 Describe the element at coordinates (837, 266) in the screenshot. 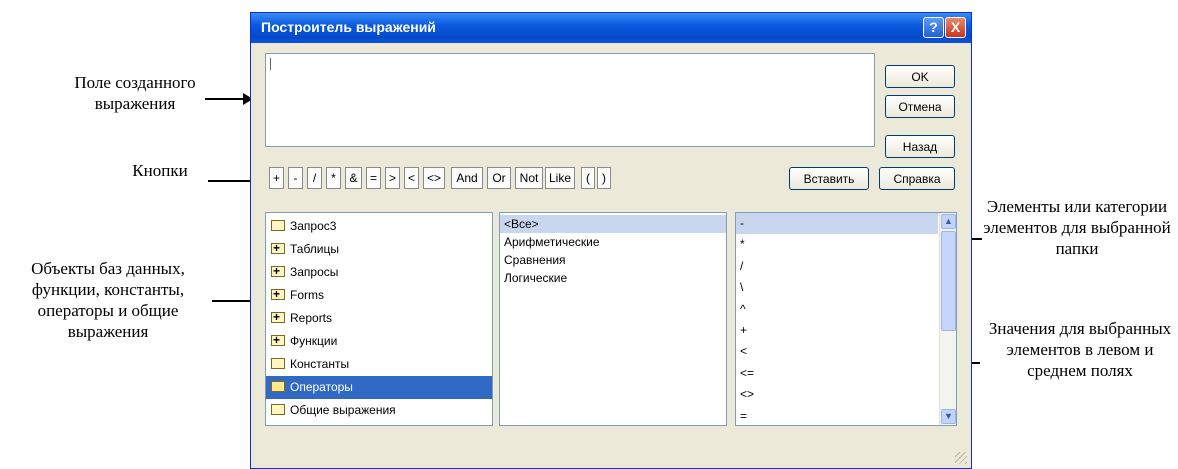

I see `value-item: /` at that location.